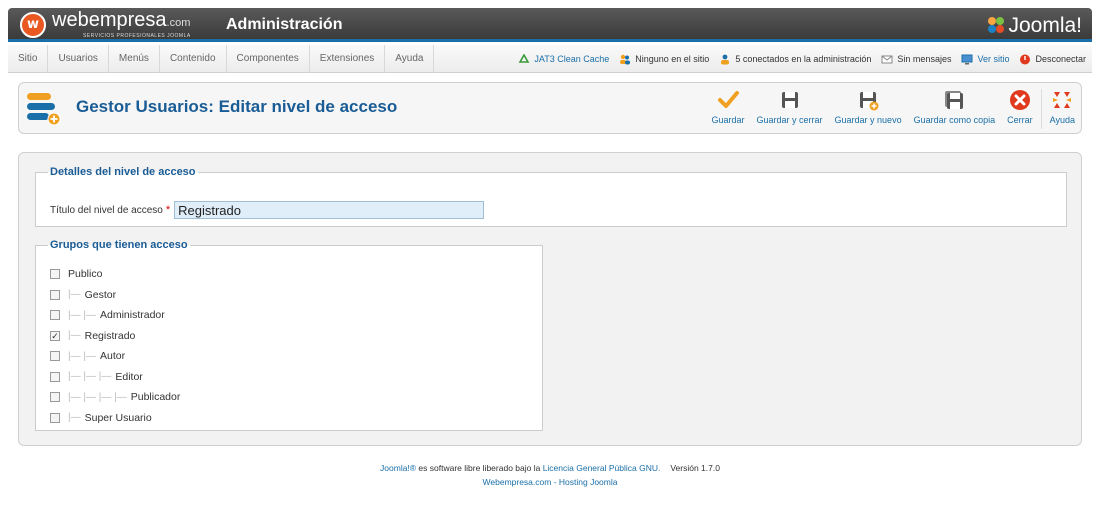 The image size is (1100, 526). I want to click on toolbar-divider, so click(1041, 109).